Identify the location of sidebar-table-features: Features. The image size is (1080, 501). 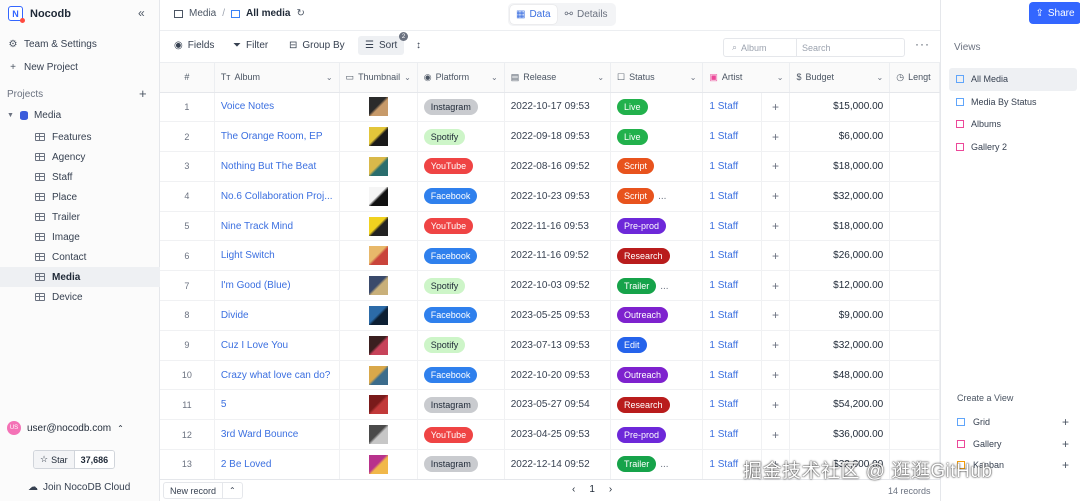
(80, 137).